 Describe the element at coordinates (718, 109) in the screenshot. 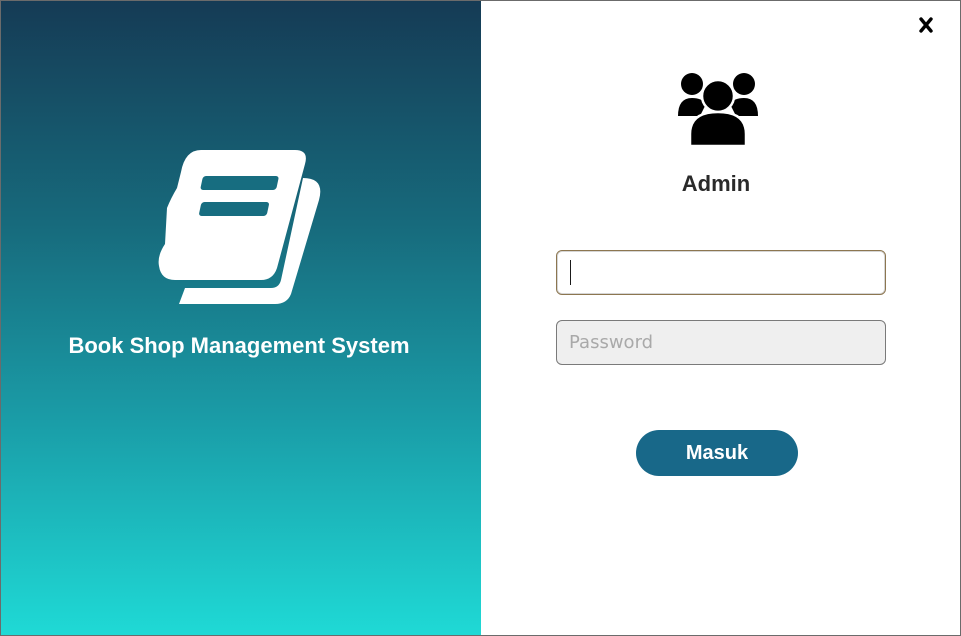

I see `users-group-icon` at that location.